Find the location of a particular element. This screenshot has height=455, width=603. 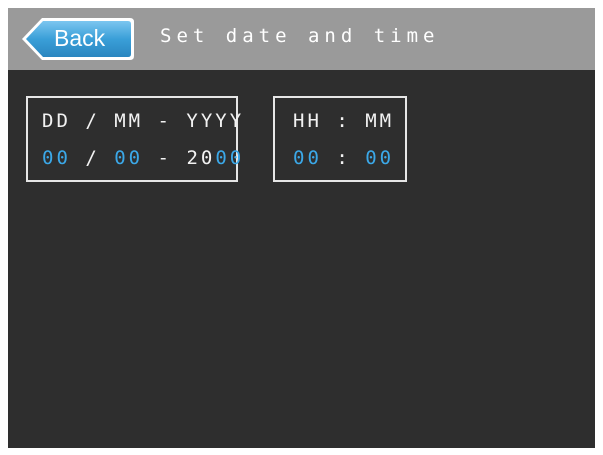

back-button: Back is located at coordinates (78, 39).